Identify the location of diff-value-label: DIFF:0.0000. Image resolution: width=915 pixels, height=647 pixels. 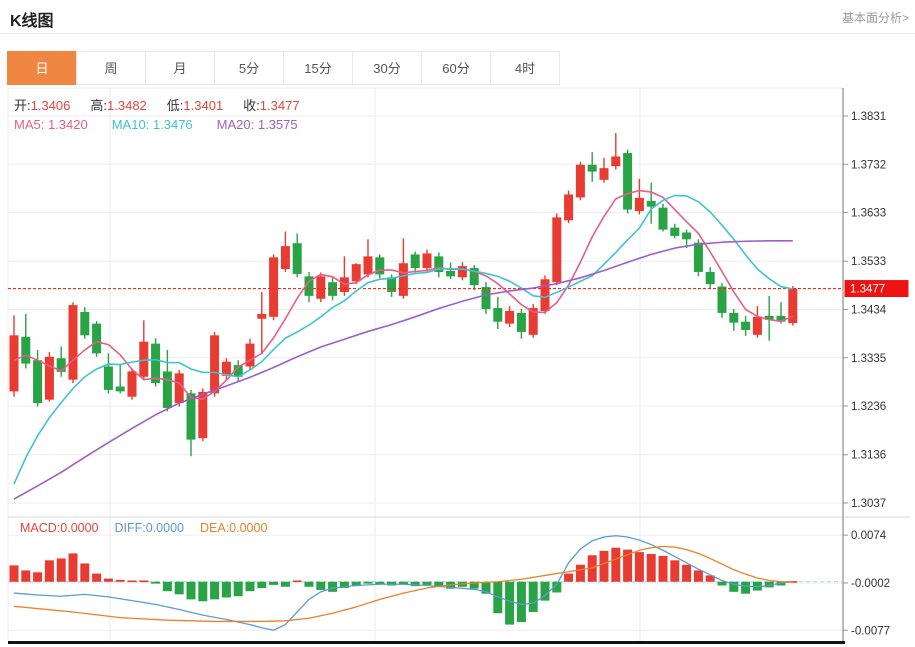
(149, 528).